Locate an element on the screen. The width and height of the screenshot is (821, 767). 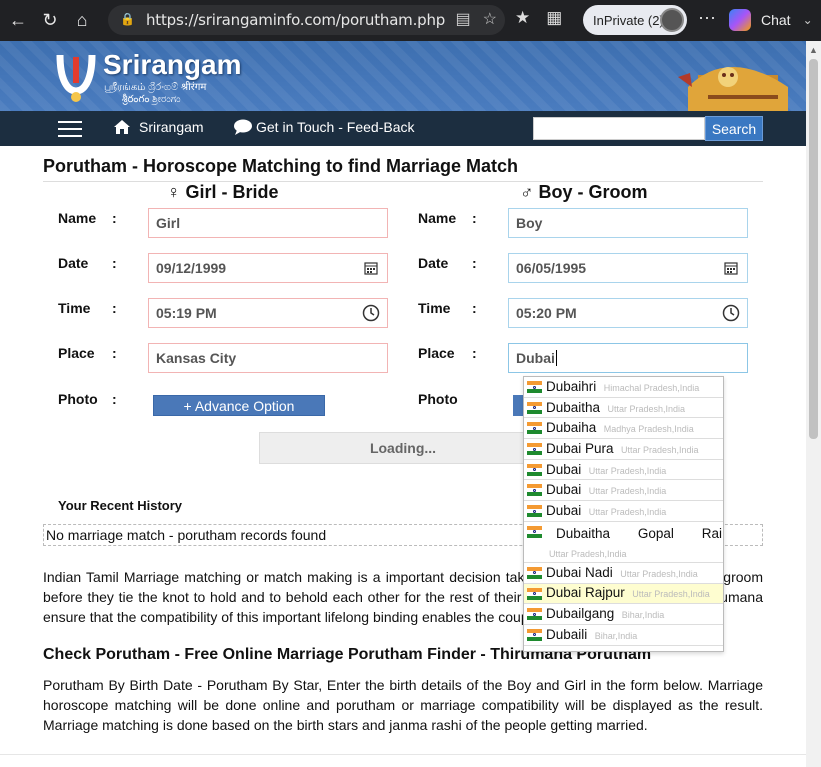
more-icon: ⋯ is located at coordinates (707, 18).